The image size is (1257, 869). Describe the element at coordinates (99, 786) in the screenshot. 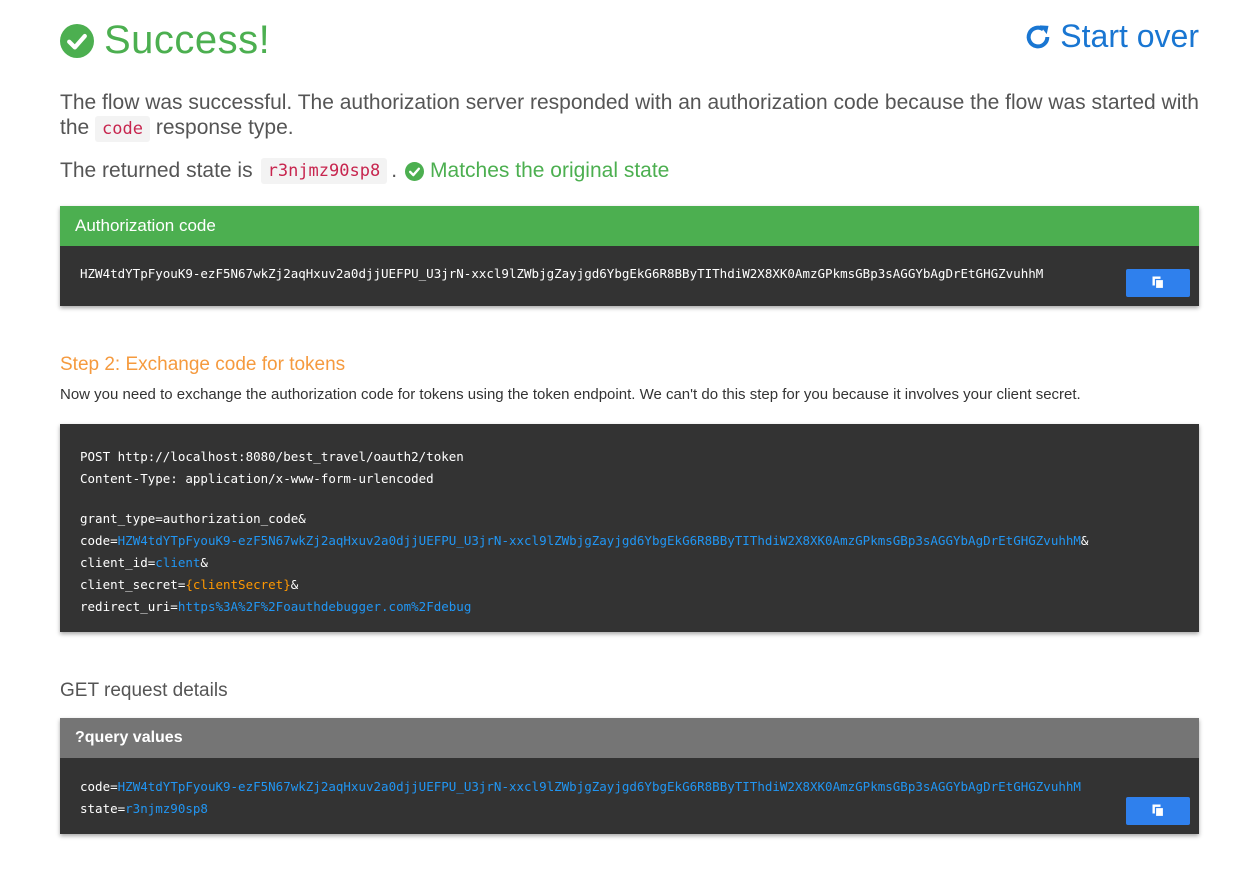

I see `query-code-key: code=` at that location.